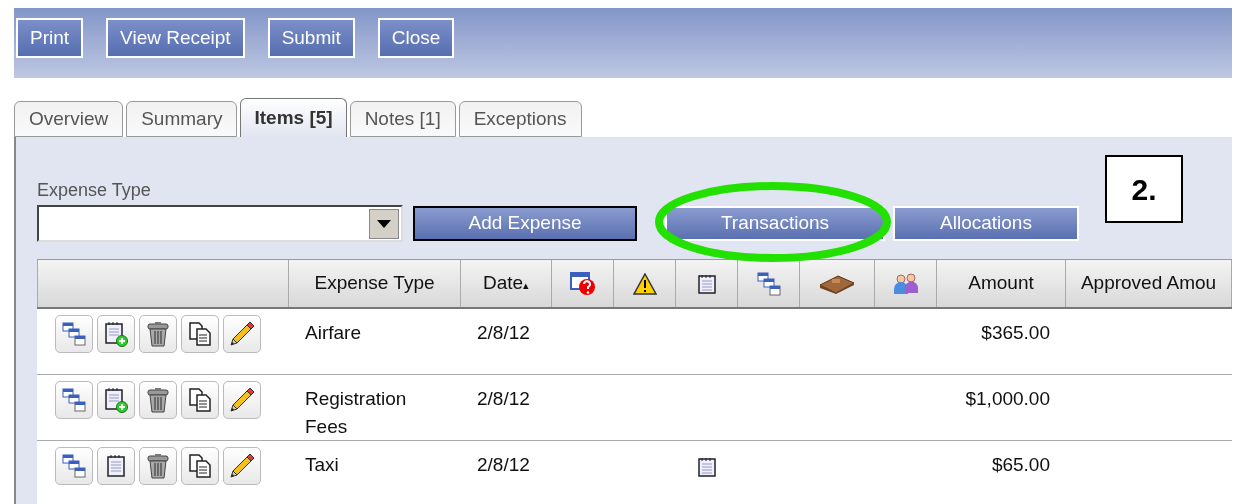 Image resolution: width=1243 pixels, height=504 pixels. Describe the element at coordinates (182, 119) in the screenshot. I see `tab: Summary` at that location.